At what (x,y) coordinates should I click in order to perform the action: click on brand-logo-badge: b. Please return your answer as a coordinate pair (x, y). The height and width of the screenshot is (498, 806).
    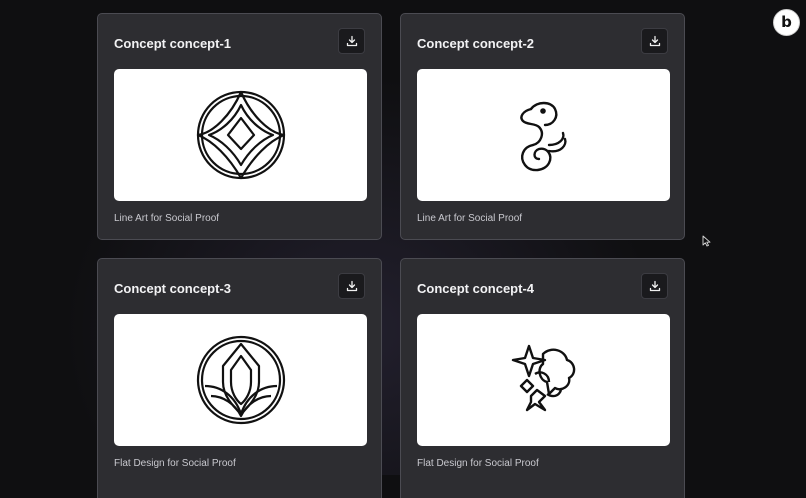
    Looking at the image, I should click on (786, 22).